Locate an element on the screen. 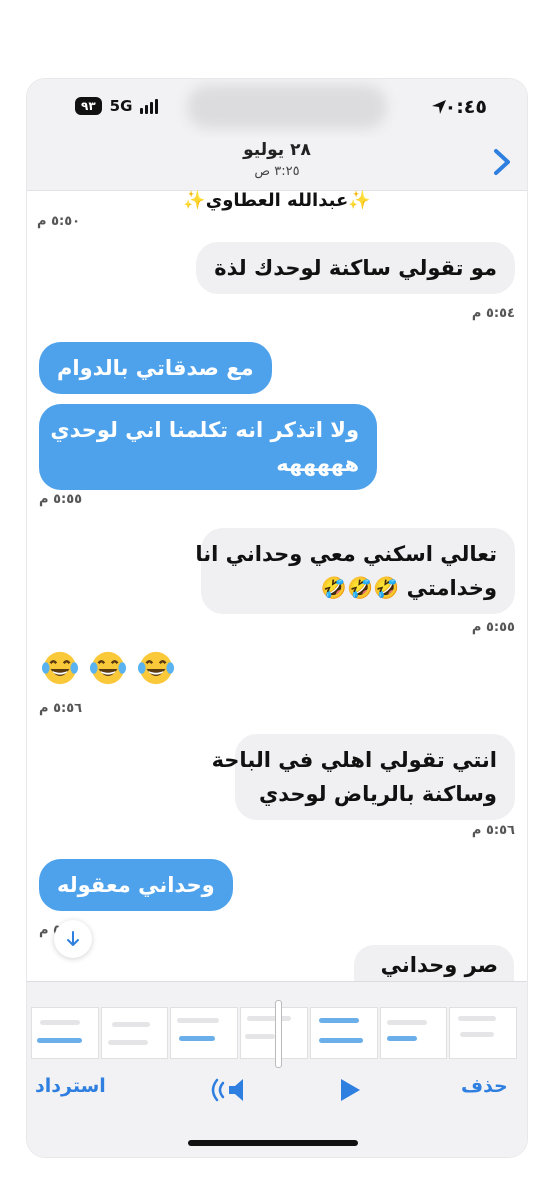 The width and height of the screenshot is (554, 1200). back-chevron-icon is located at coordinates (502, 162).